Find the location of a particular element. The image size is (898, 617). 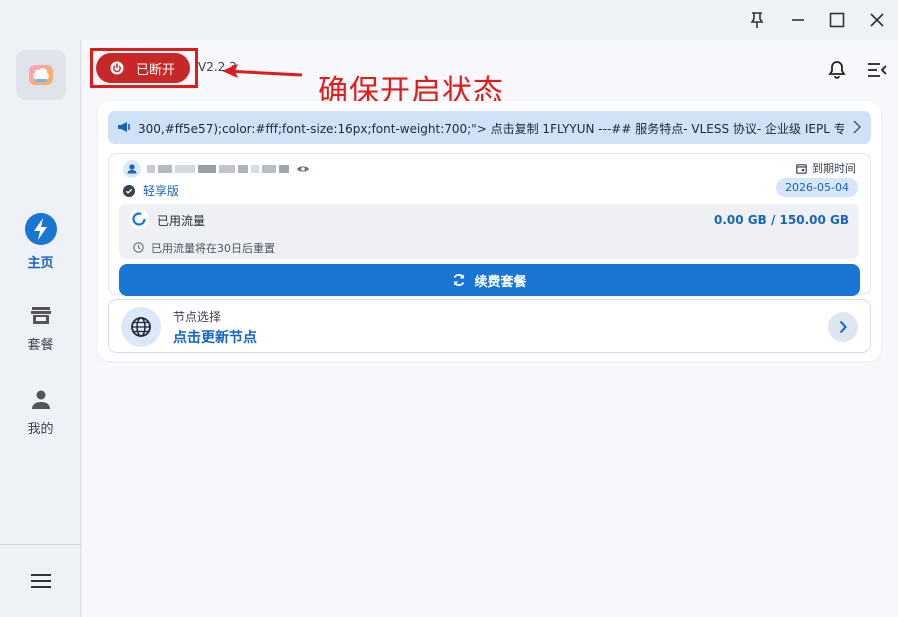

pin-icon is located at coordinates (757, 20).